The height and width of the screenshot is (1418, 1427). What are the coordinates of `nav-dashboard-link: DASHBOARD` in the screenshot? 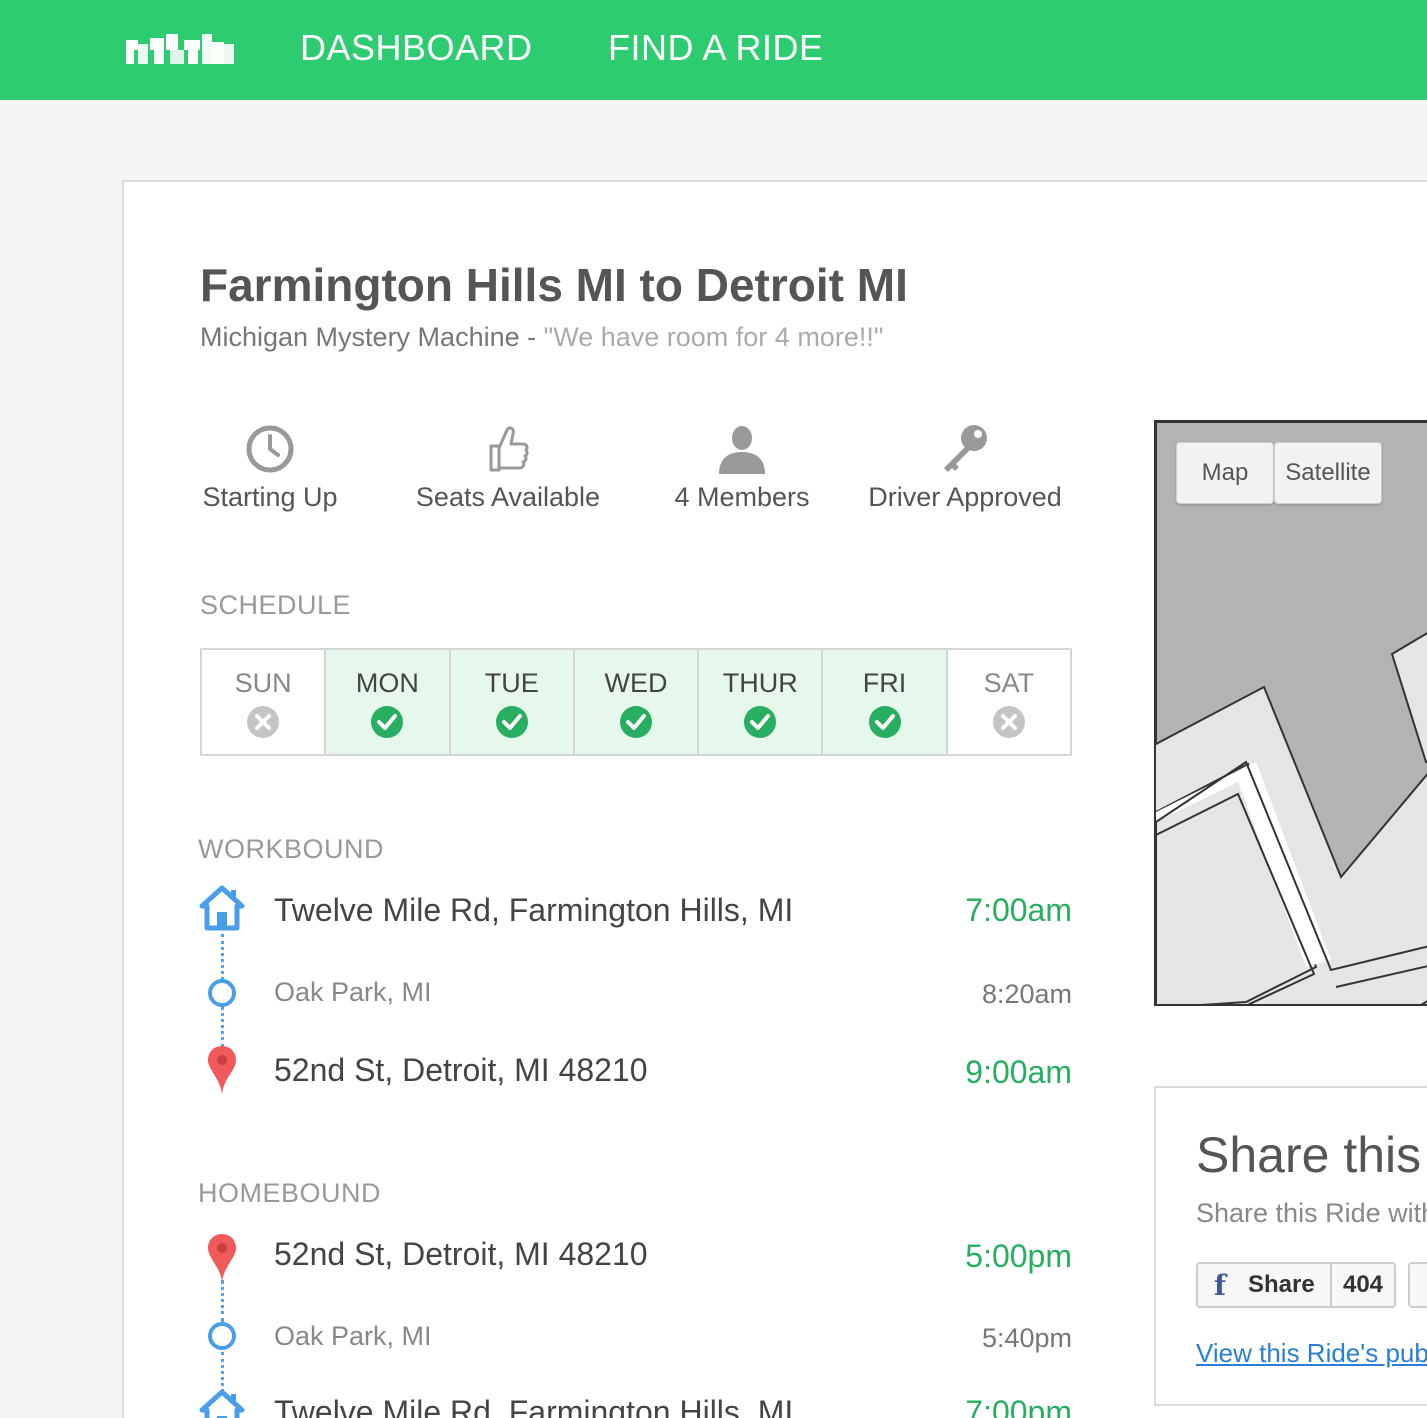 It's located at (416, 48).